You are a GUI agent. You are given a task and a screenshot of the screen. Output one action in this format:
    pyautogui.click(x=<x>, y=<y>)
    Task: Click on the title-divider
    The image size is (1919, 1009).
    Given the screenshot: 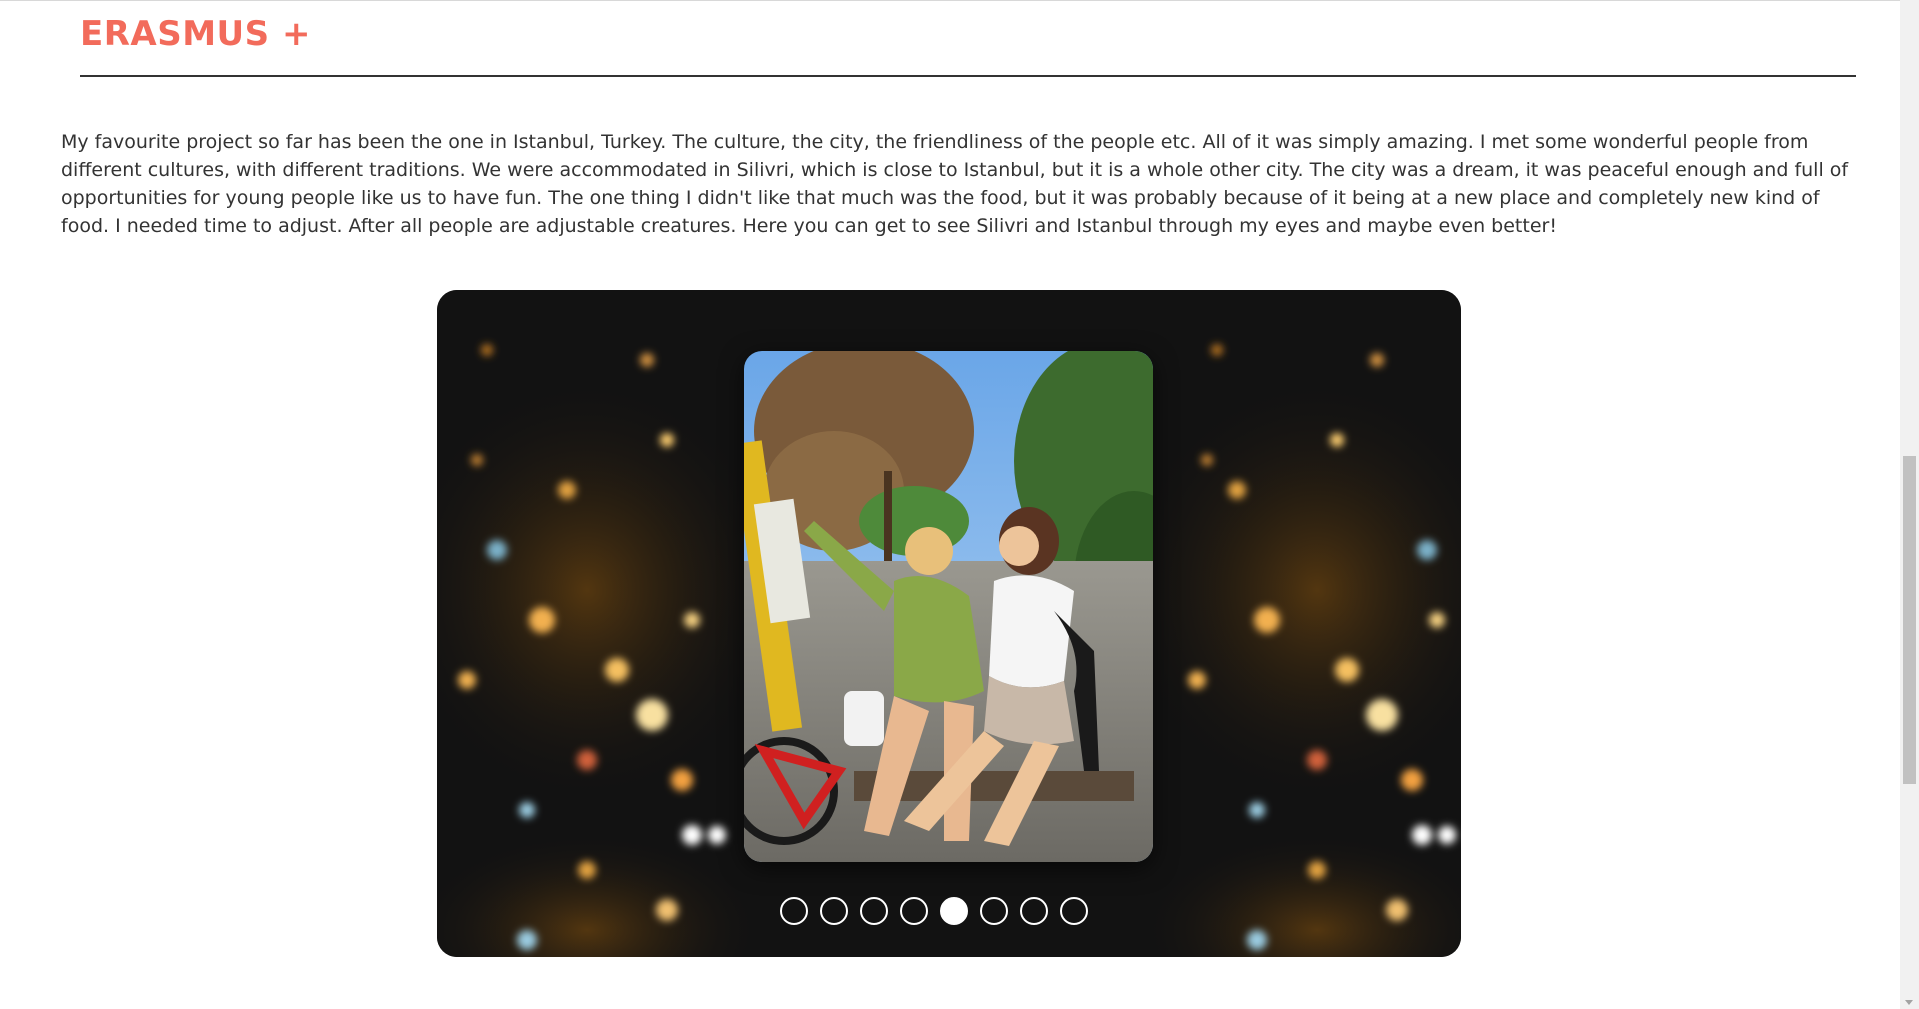 What is the action you would take?
    pyautogui.click(x=968, y=76)
    